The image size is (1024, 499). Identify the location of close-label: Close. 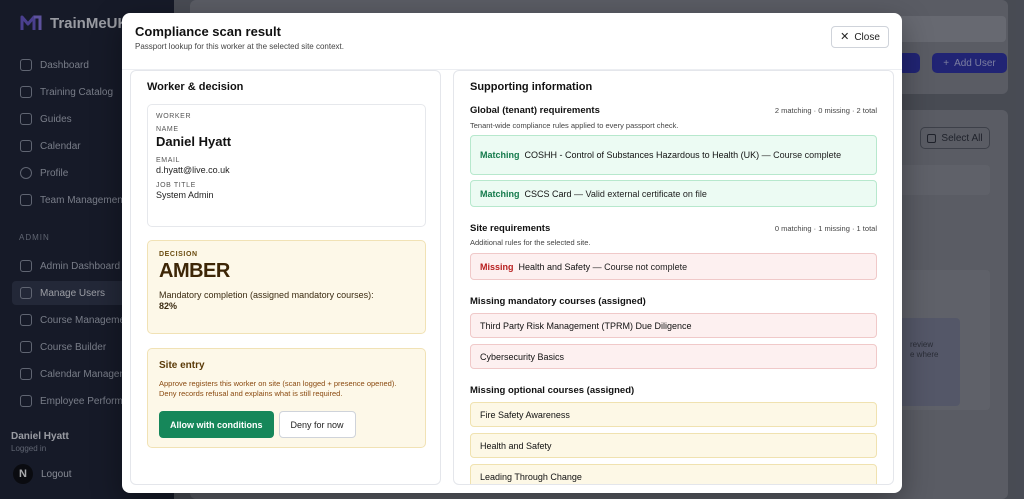
(867, 37).